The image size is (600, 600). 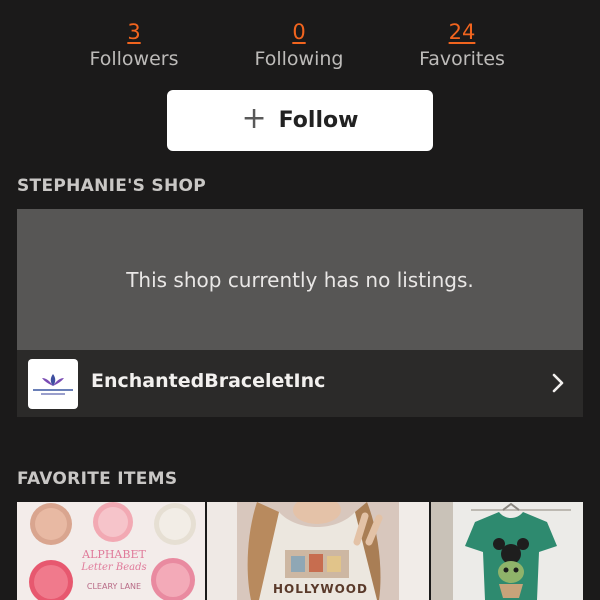 What do you see at coordinates (558, 383) in the screenshot?
I see `chevron-right-icon` at bounding box center [558, 383].